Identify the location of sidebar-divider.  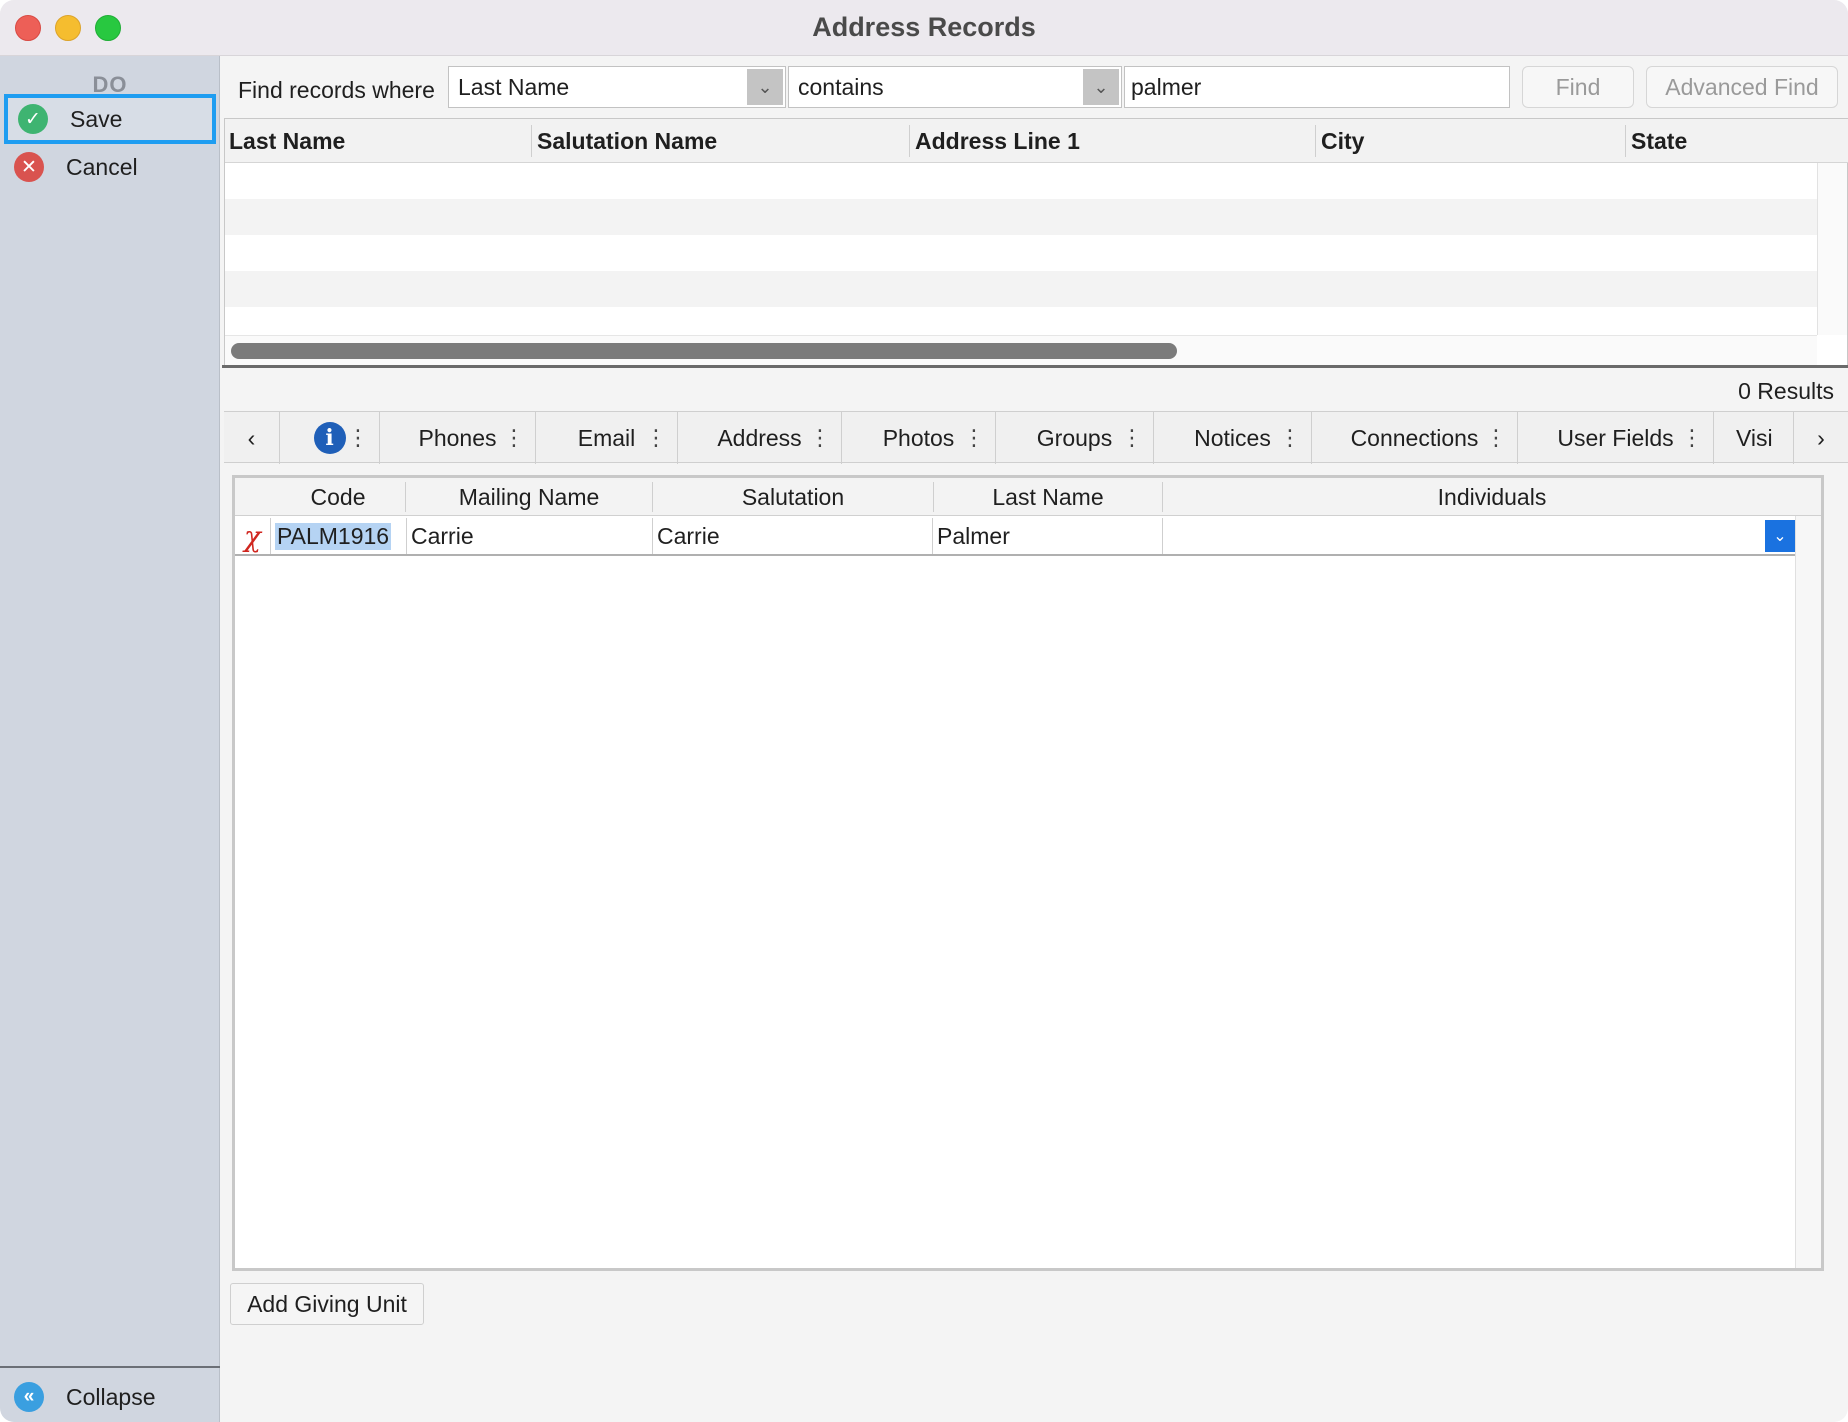
(110, 1367).